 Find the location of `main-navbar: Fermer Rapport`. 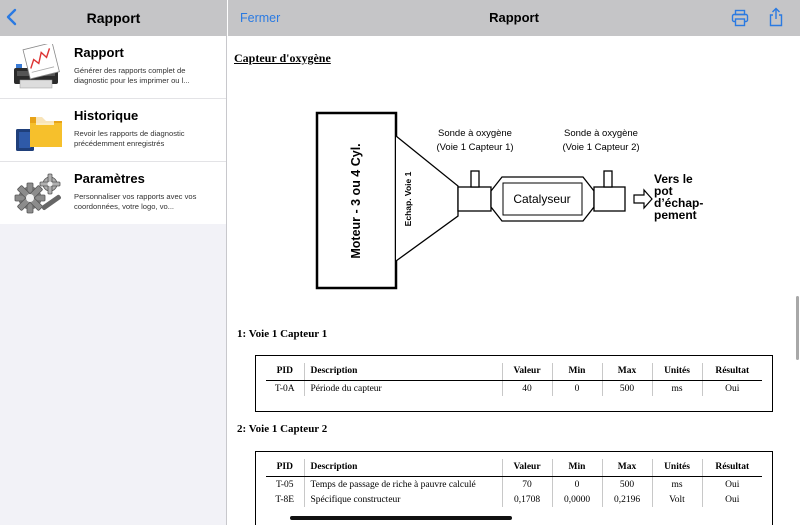

main-navbar: Fermer Rapport is located at coordinates (514, 18).